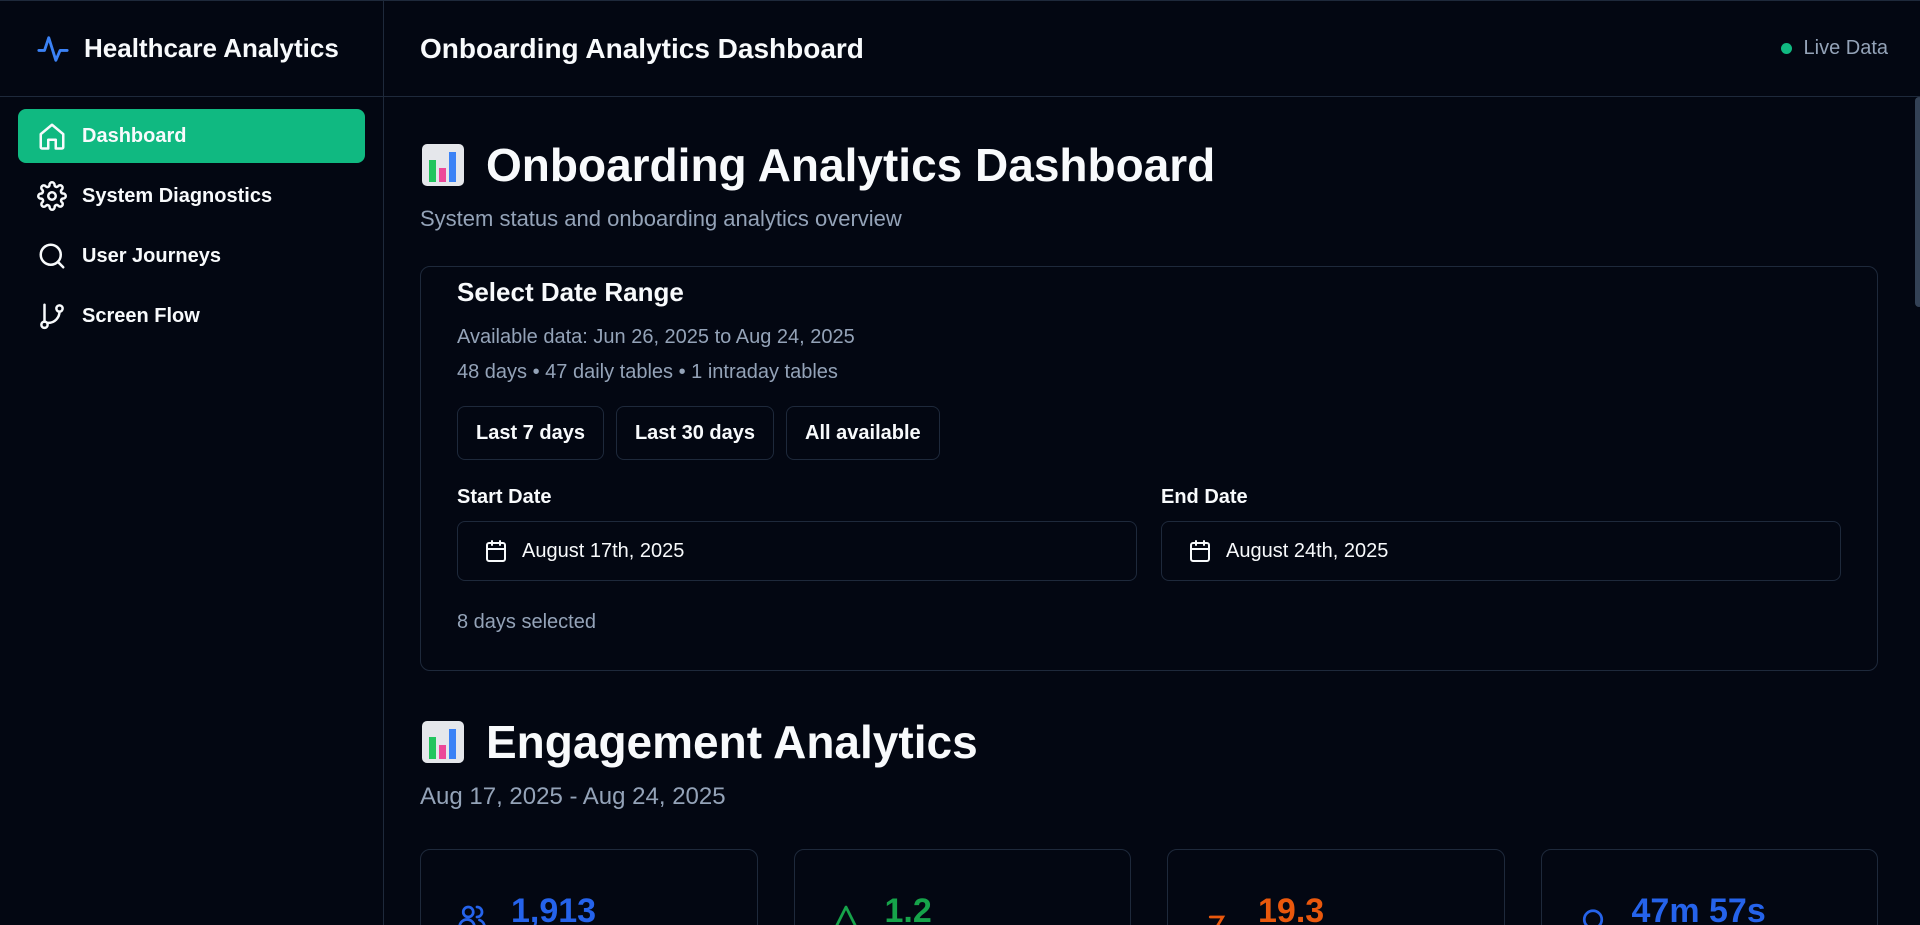  What do you see at coordinates (908, 908) in the screenshot?
I see `stat-value: 1.2` at bounding box center [908, 908].